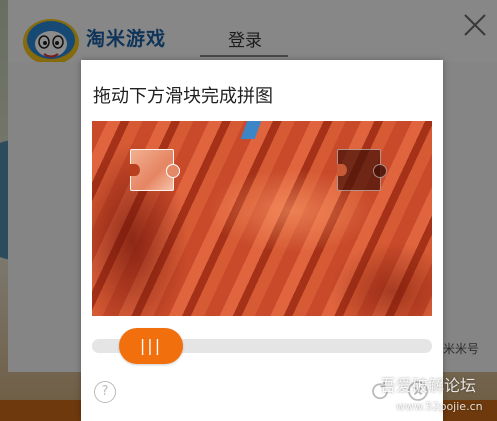  What do you see at coordinates (105, 392) in the screenshot?
I see `help-icon: ?` at bounding box center [105, 392].